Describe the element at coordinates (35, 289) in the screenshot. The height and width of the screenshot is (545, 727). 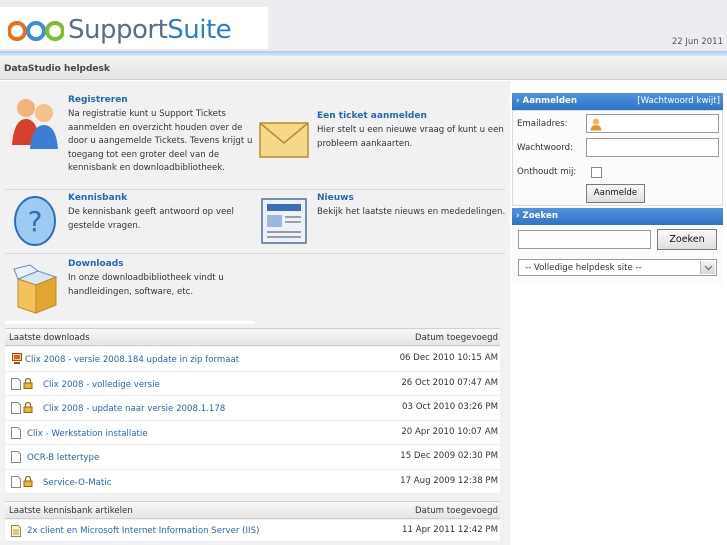
I see `box-icon` at that location.